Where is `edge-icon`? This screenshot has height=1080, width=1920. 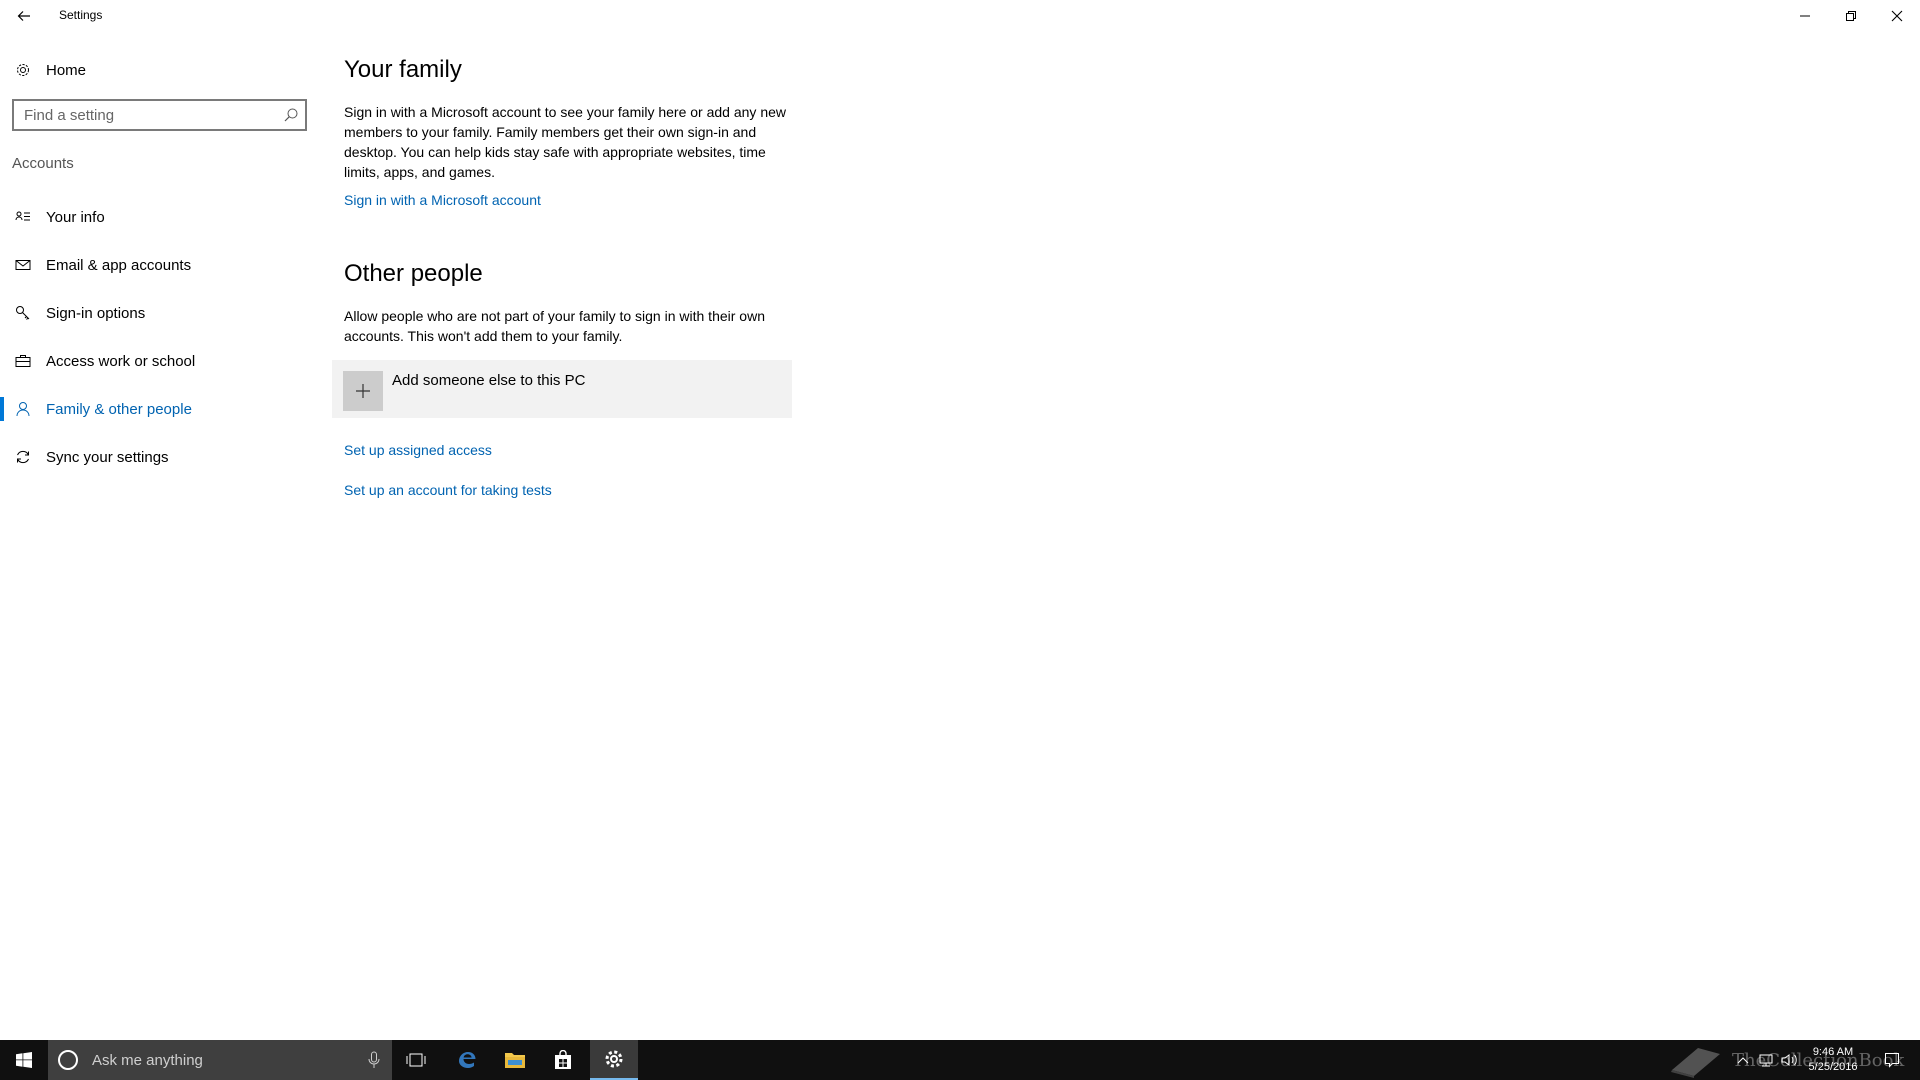
edge-icon is located at coordinates (467, 1060).